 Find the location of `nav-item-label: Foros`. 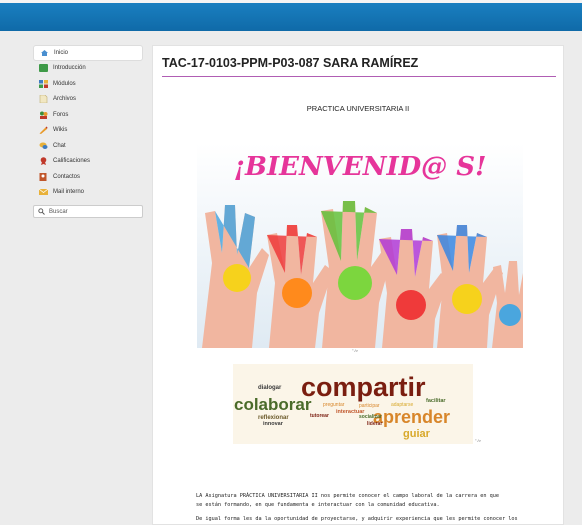

nav-item-label: Foros is located at coordinates (61, 114).